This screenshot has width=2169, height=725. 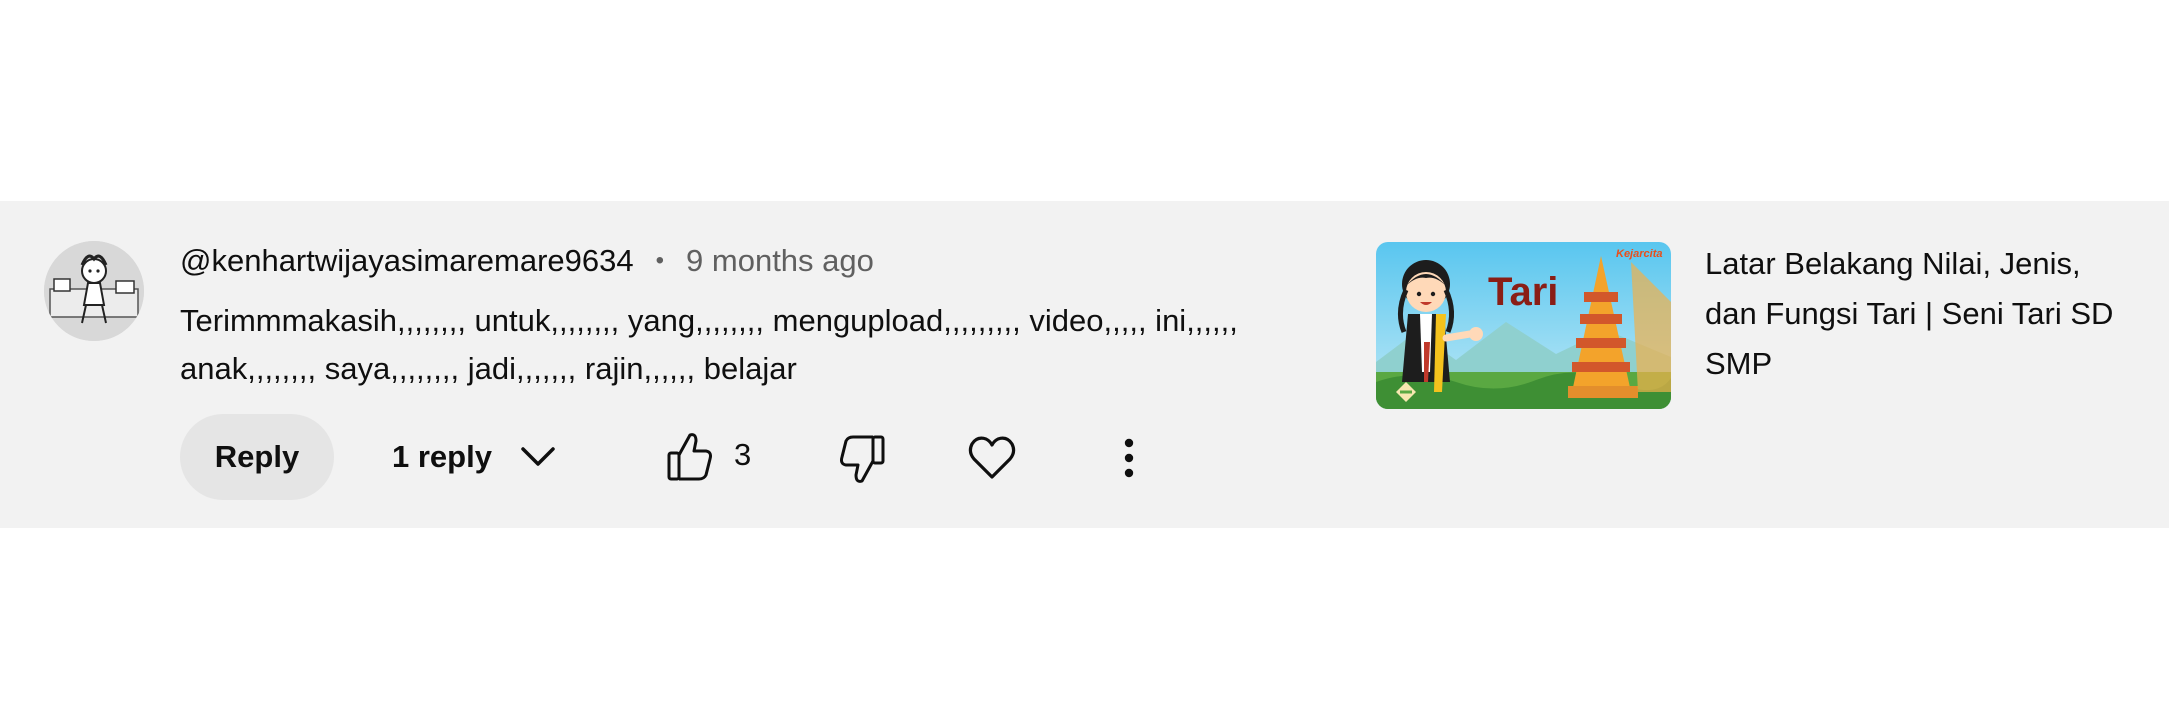 I want to click on more-options-button, so click(x=1129, y=458).